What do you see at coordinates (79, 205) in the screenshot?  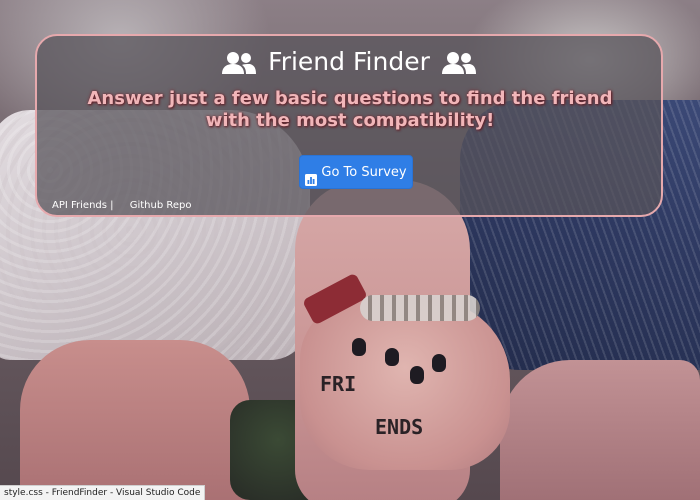 I see `api-friends-link: API Friends` at bounding box center [79, 205].